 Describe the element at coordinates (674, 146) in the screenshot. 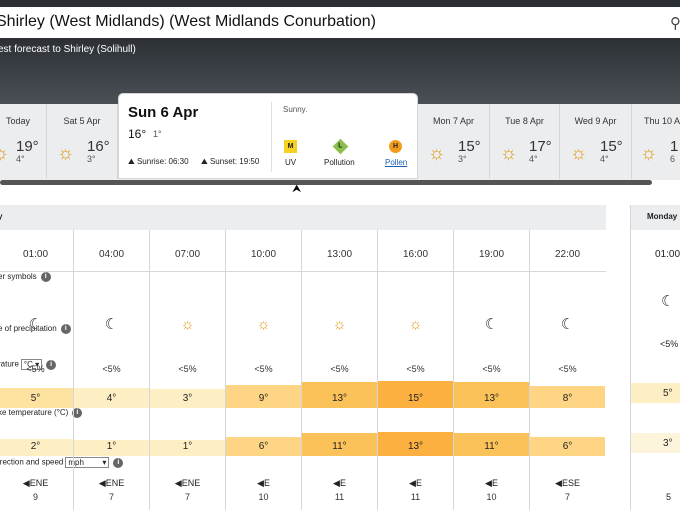

I see `day-high: 1` at that location.